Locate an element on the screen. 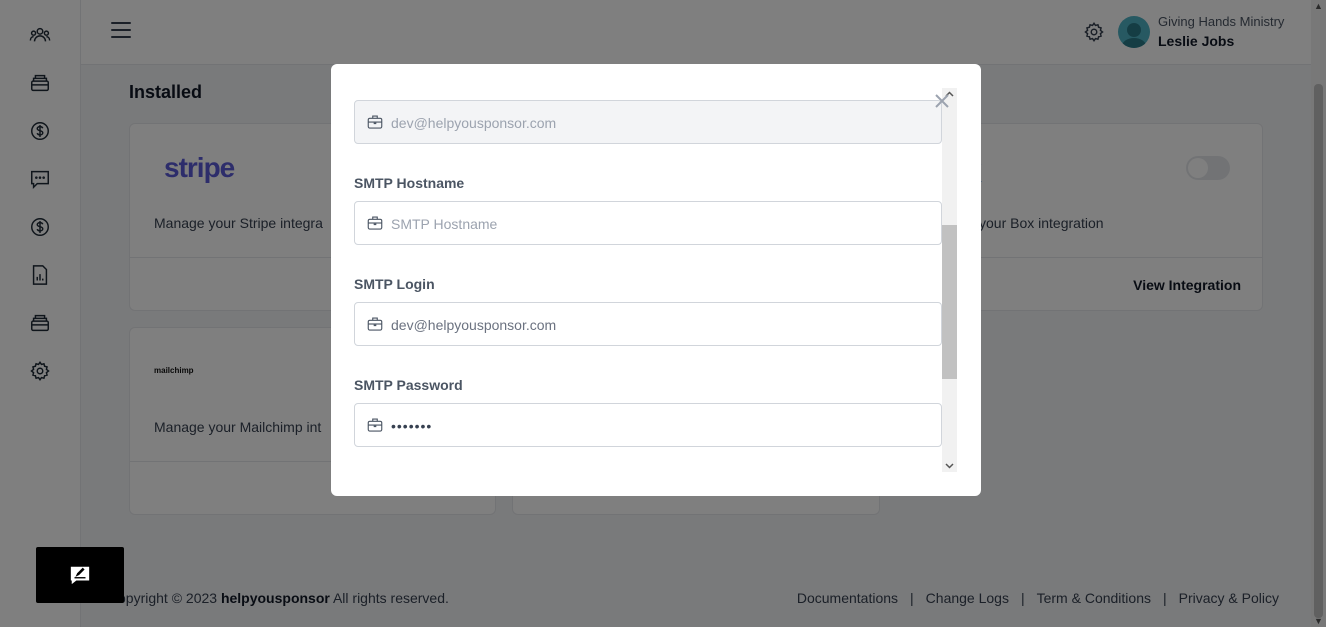 The height and width of the screenshot is (627, 1326). smtp-hostname-input is located at coordinates (661, 224).